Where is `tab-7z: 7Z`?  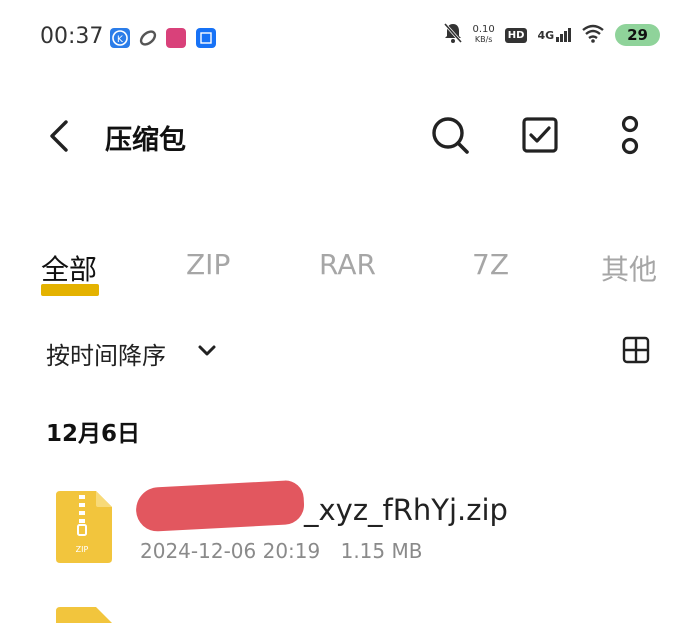
tab-7z: 7Z is located at coordinates (490, 264).